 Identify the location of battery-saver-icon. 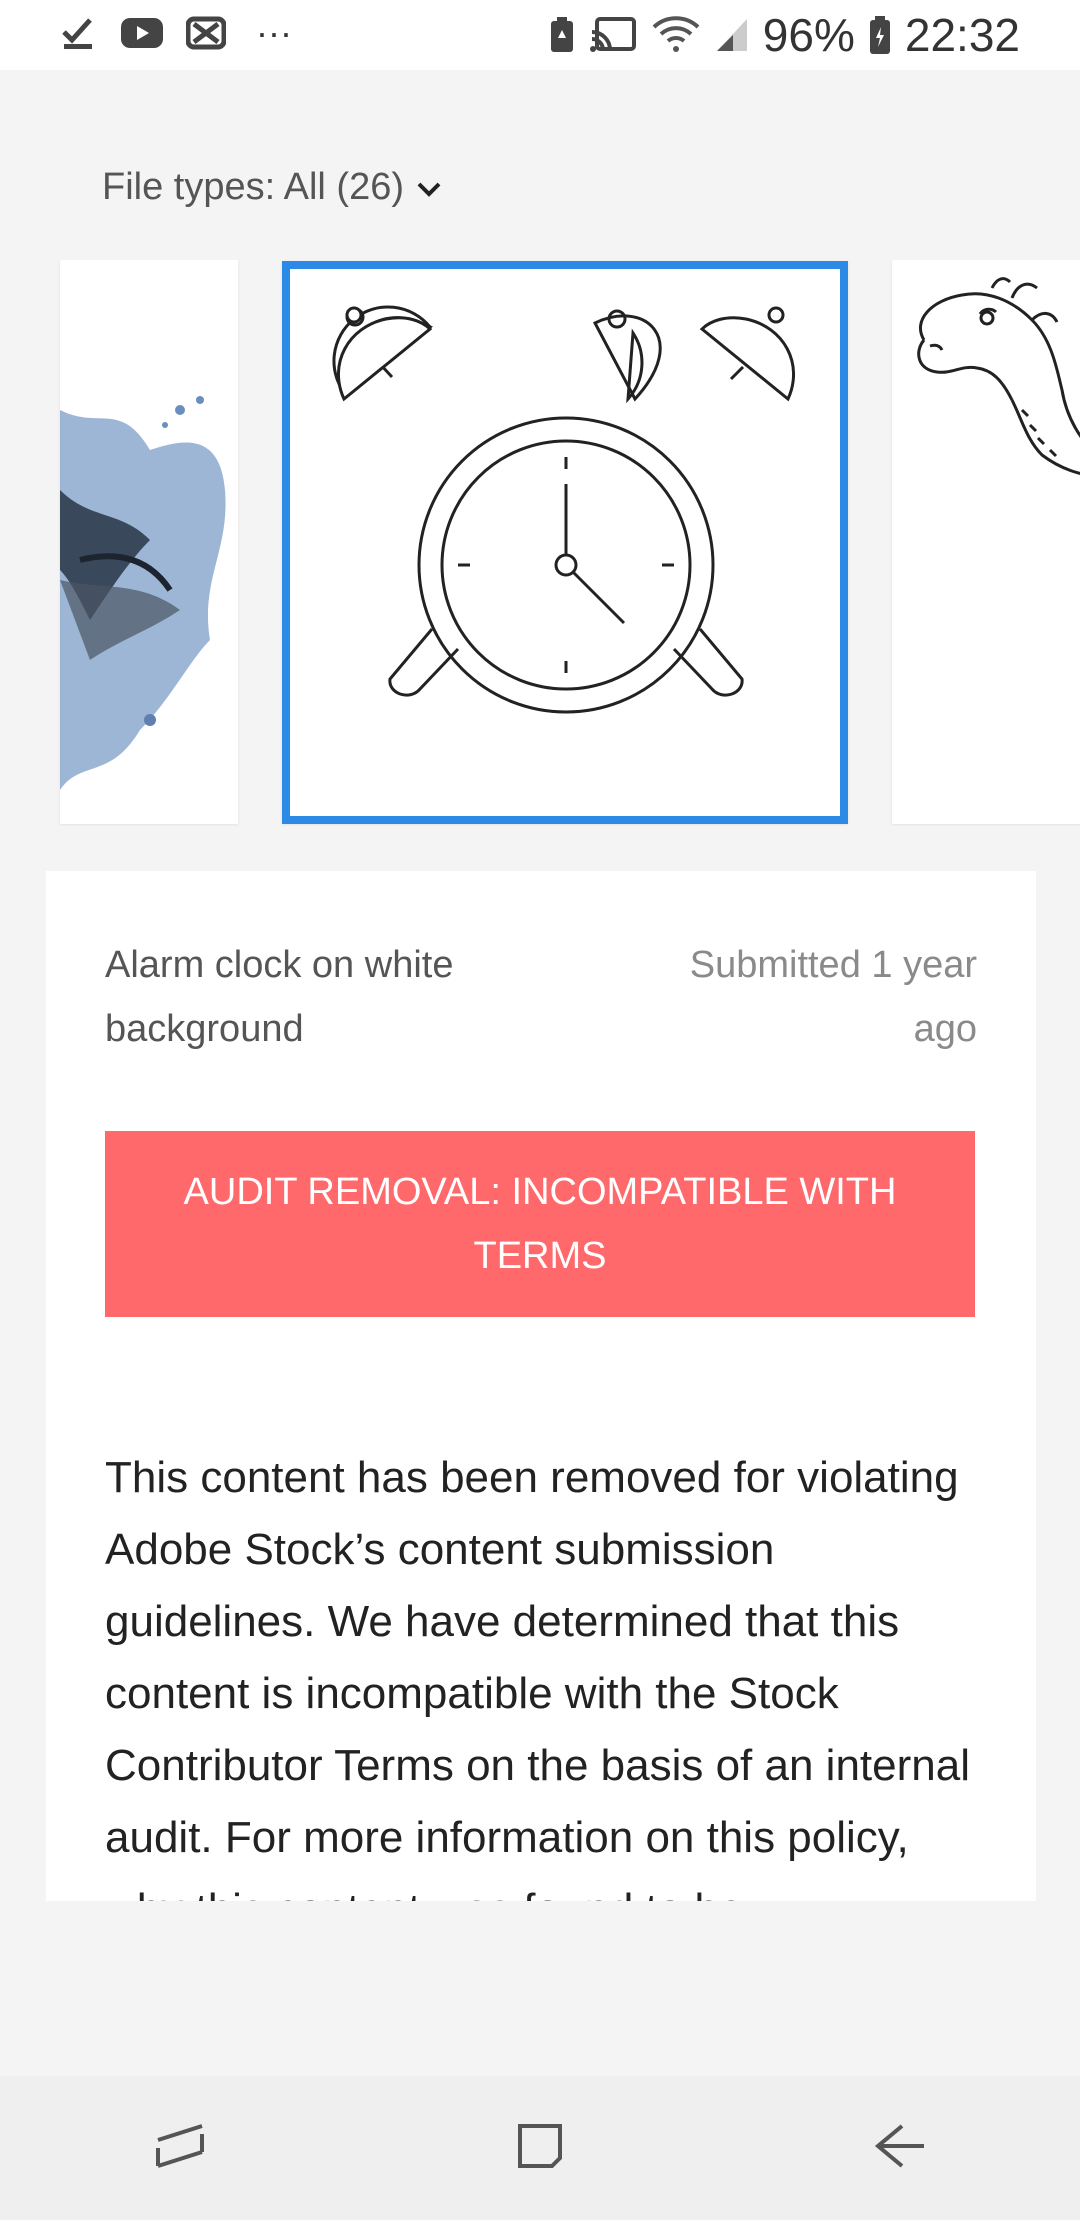
(562, 35).